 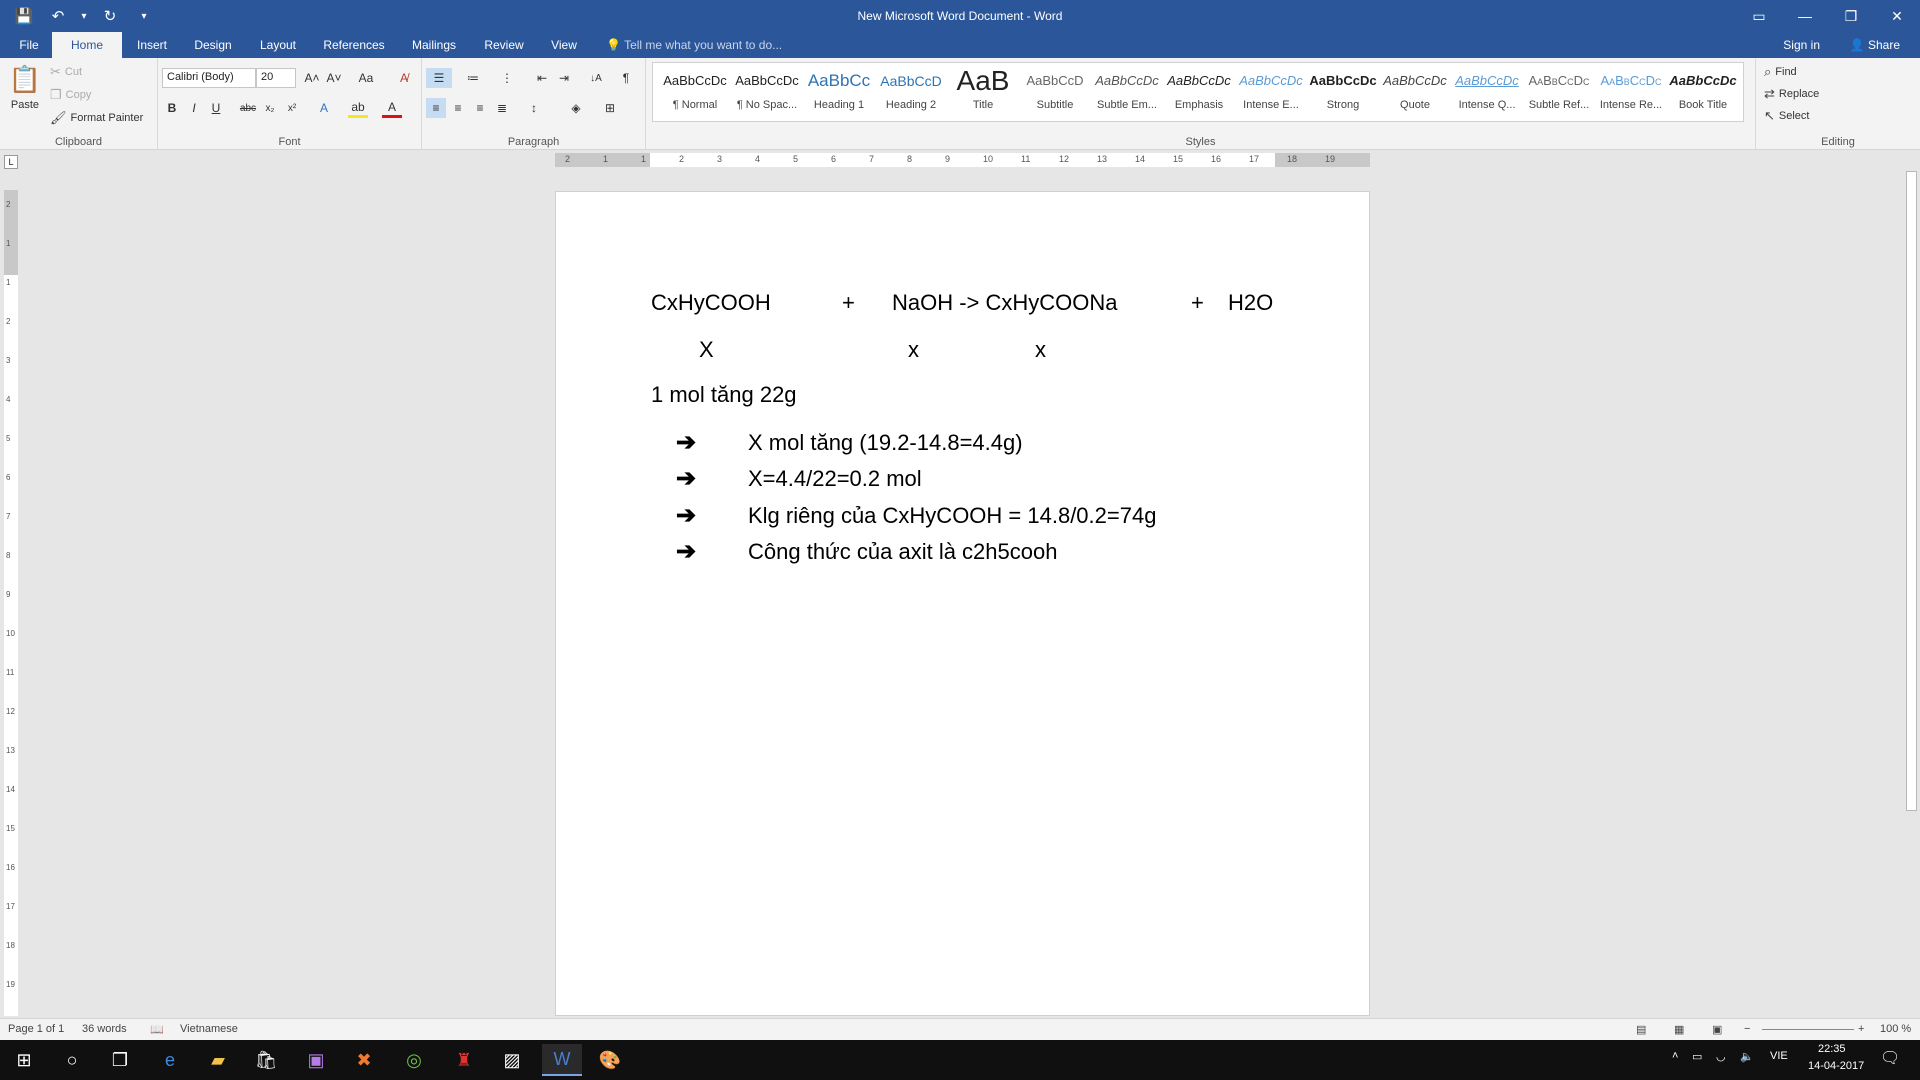 I want to click on zoom-out-button: −, so click(x=1747, y=1029).